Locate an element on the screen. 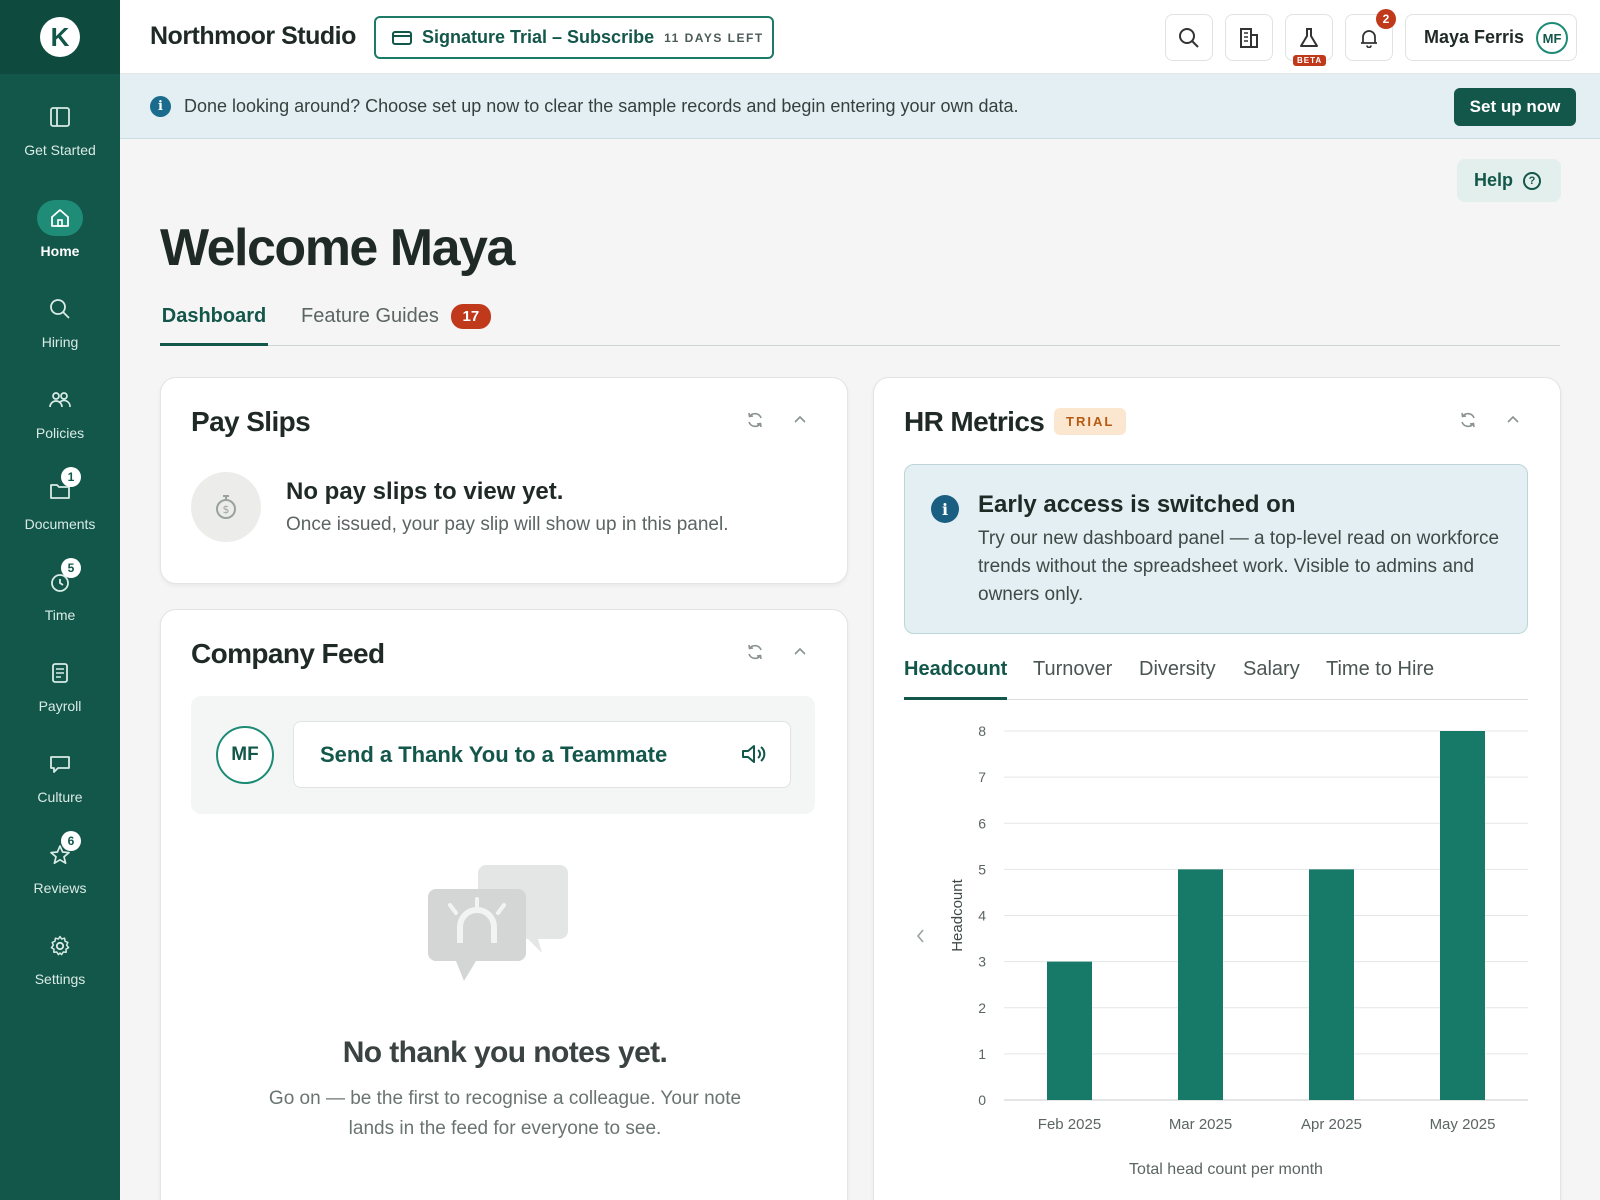 The height and width of the screenshot is (1200, 1600). y-tick-label: 1 is located at coordinates (982, 1054).